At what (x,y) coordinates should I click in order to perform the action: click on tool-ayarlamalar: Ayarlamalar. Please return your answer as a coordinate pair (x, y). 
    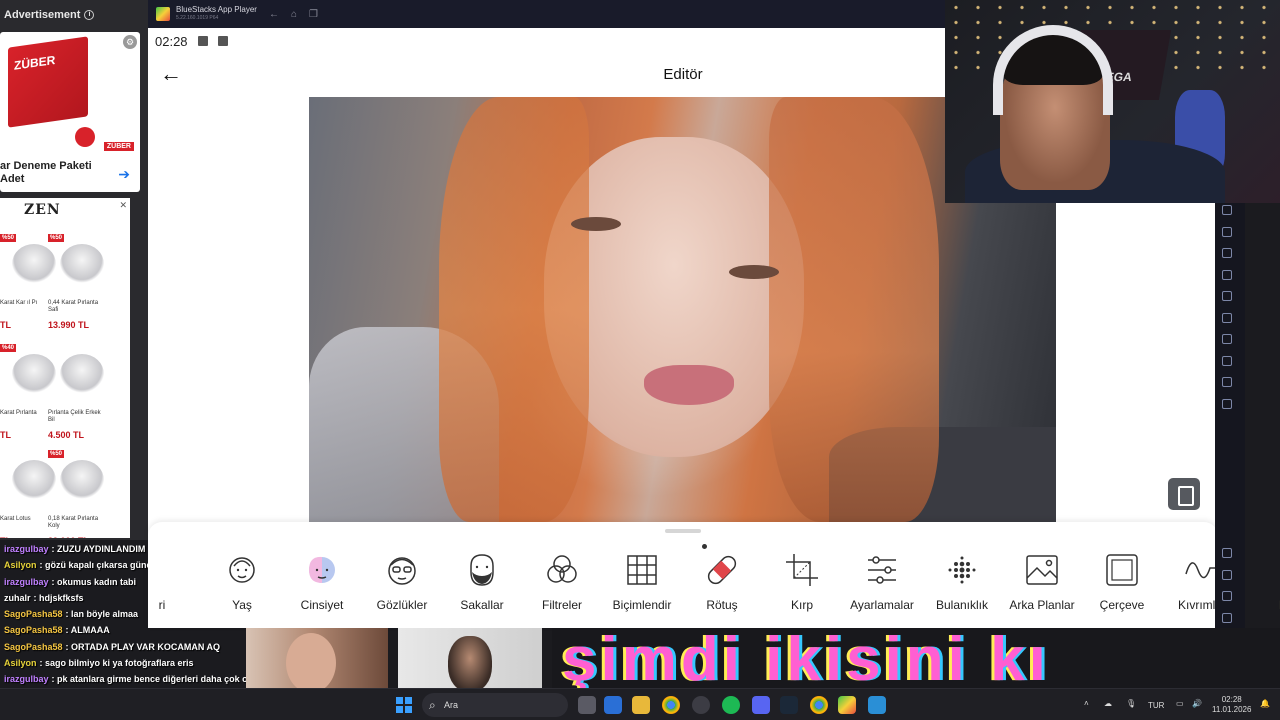
    Looking at the image, I should click on (882, 581).